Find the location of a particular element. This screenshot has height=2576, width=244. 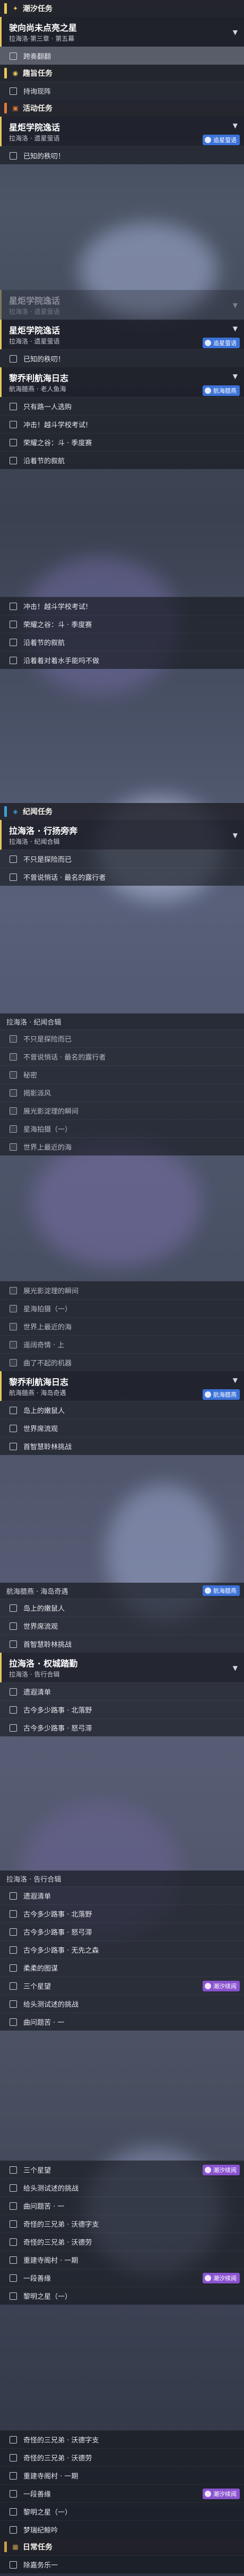

task-item: 只有路一人选购 is located at coordinates (122, 406).